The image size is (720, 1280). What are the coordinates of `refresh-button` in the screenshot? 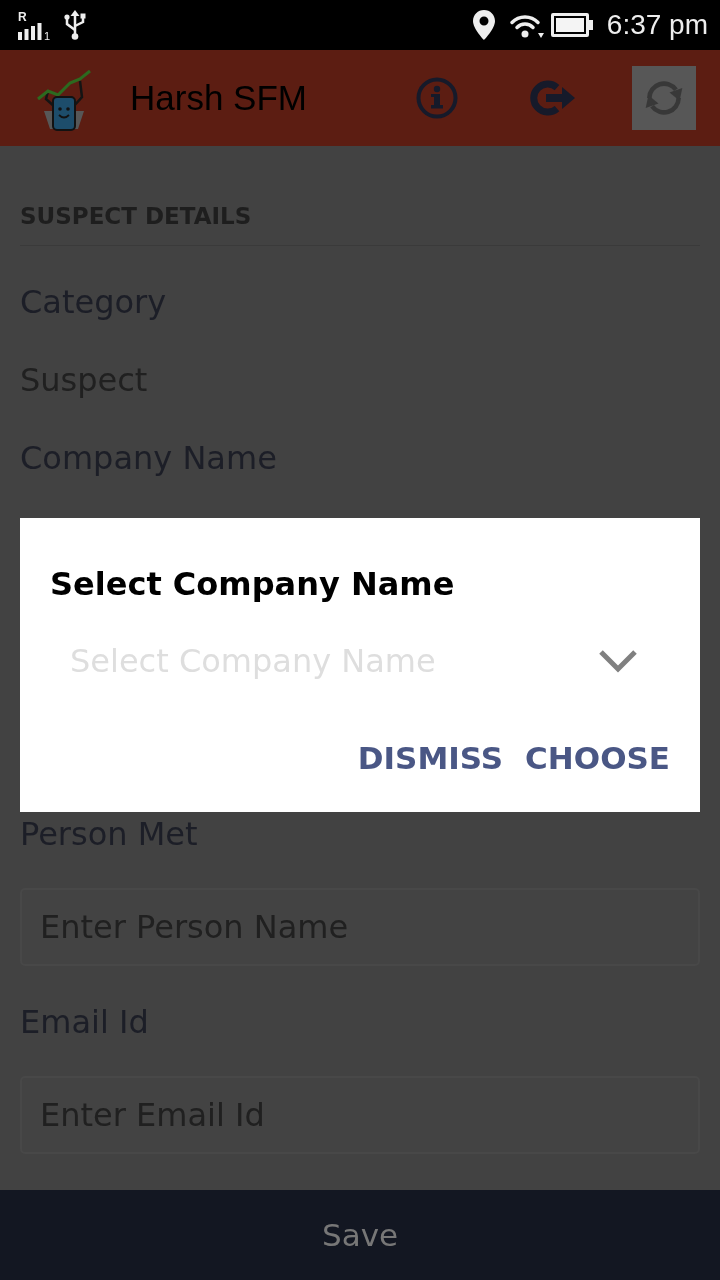 It's located at (664, 98).